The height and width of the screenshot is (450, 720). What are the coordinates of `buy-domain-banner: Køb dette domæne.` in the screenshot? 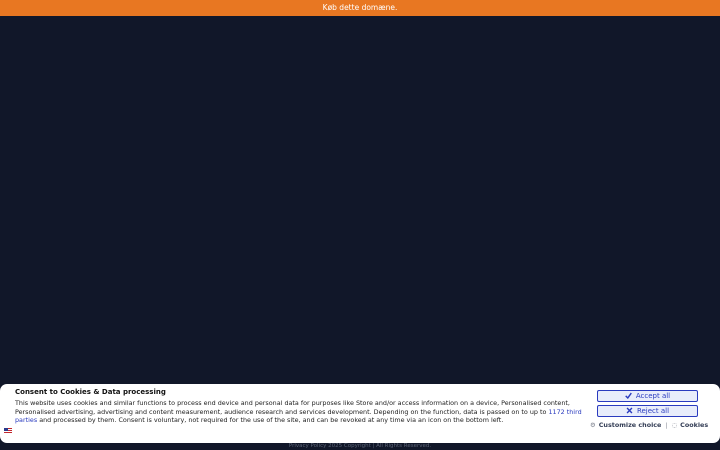 It's located at (360, 8).